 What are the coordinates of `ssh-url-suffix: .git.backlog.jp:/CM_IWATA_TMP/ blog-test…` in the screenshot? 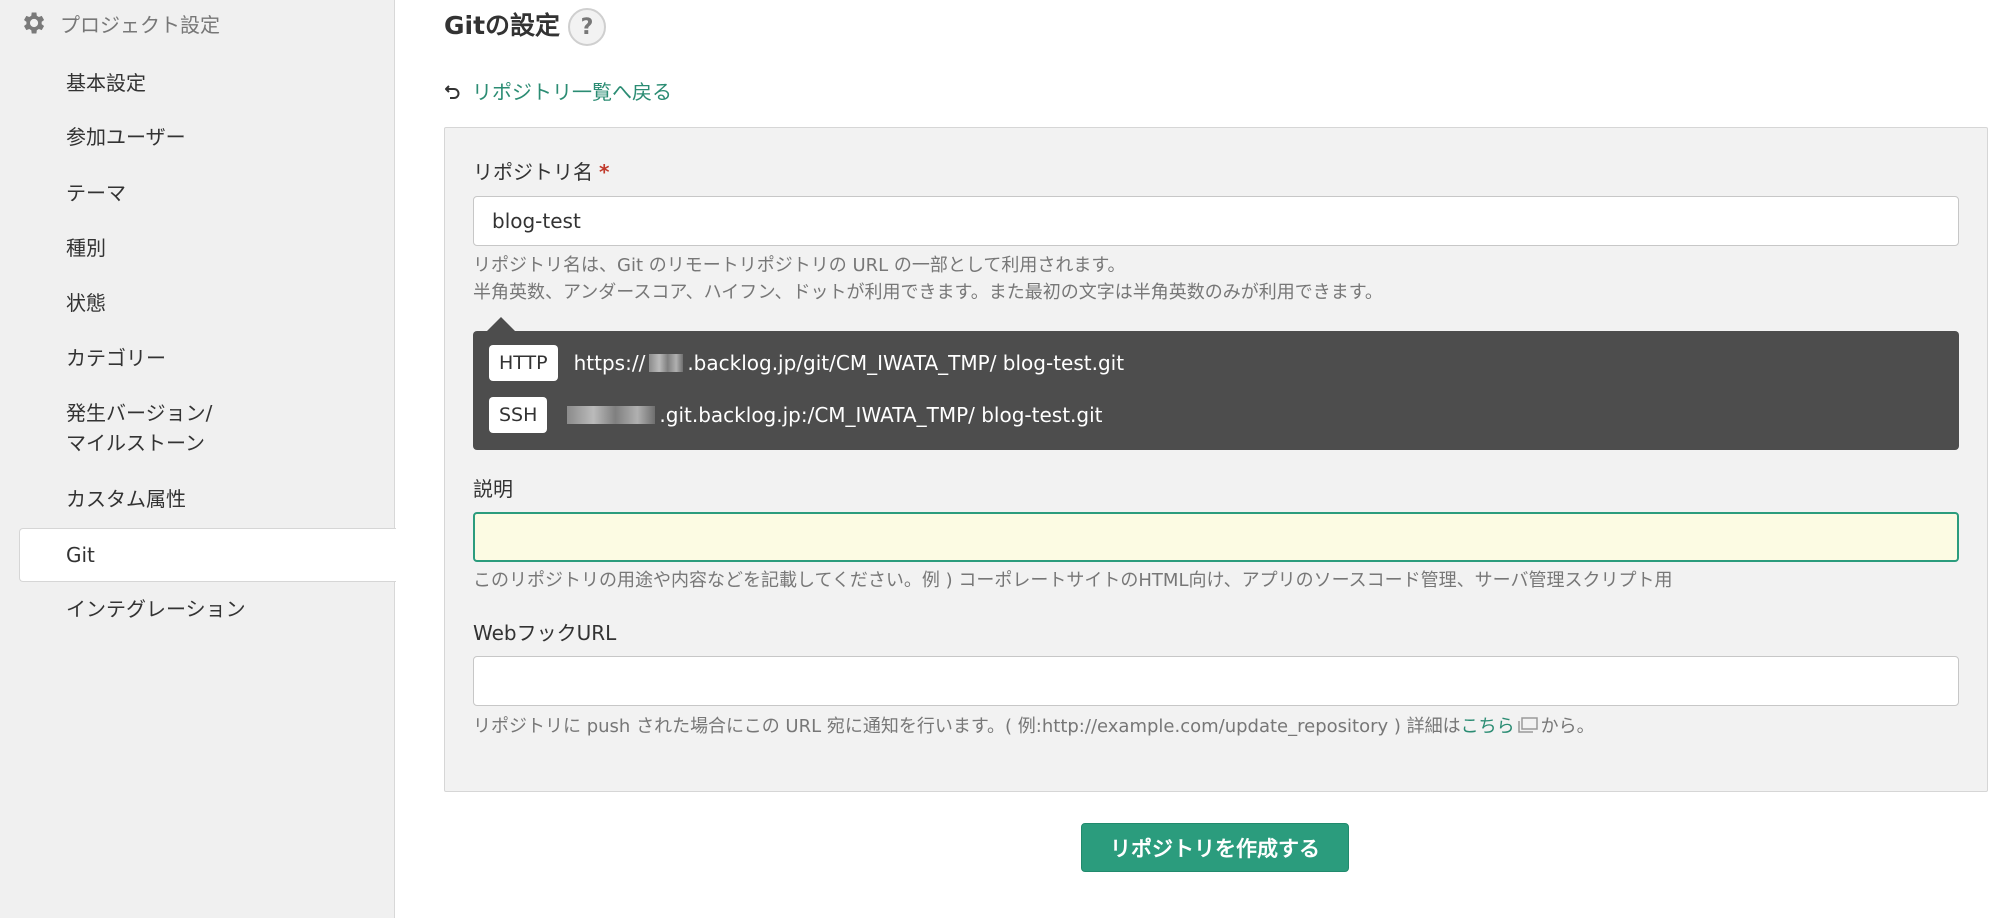 It's located at (881, 415).